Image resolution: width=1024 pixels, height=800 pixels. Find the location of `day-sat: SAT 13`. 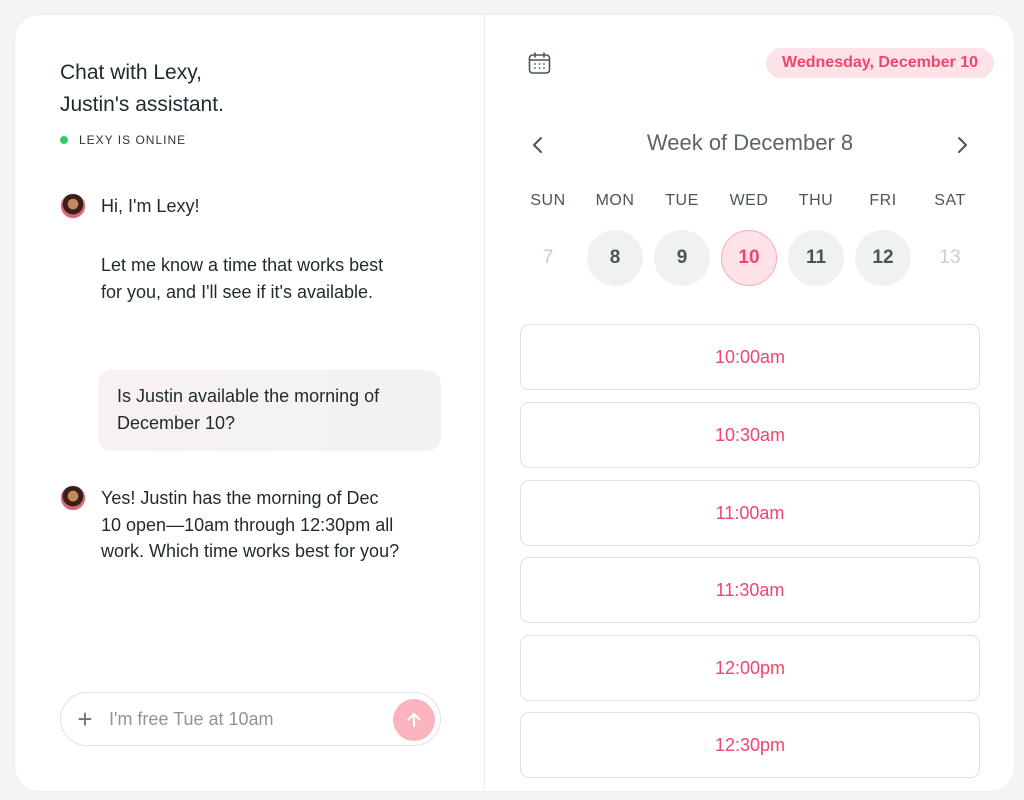

day-sat: SAT 13 is located at coordinates (950, 238).